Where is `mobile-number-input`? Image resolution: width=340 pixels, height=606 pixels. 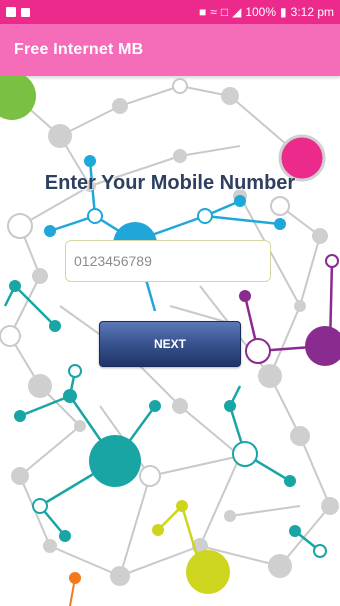 mobile-number-input is located at coordinates (168, 261).